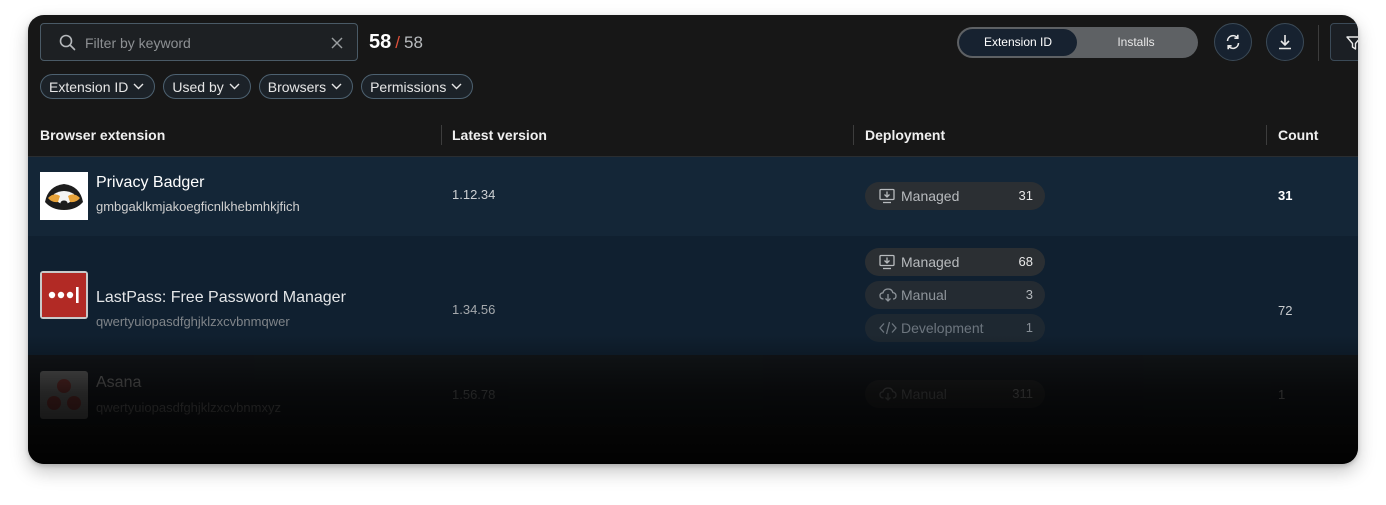 Image resolution: width=1386 pixels, height=505 pixels. Describe the element at coordinates (89, 86) in the screenshot. I see `chip-label: Extension ID` at that location.